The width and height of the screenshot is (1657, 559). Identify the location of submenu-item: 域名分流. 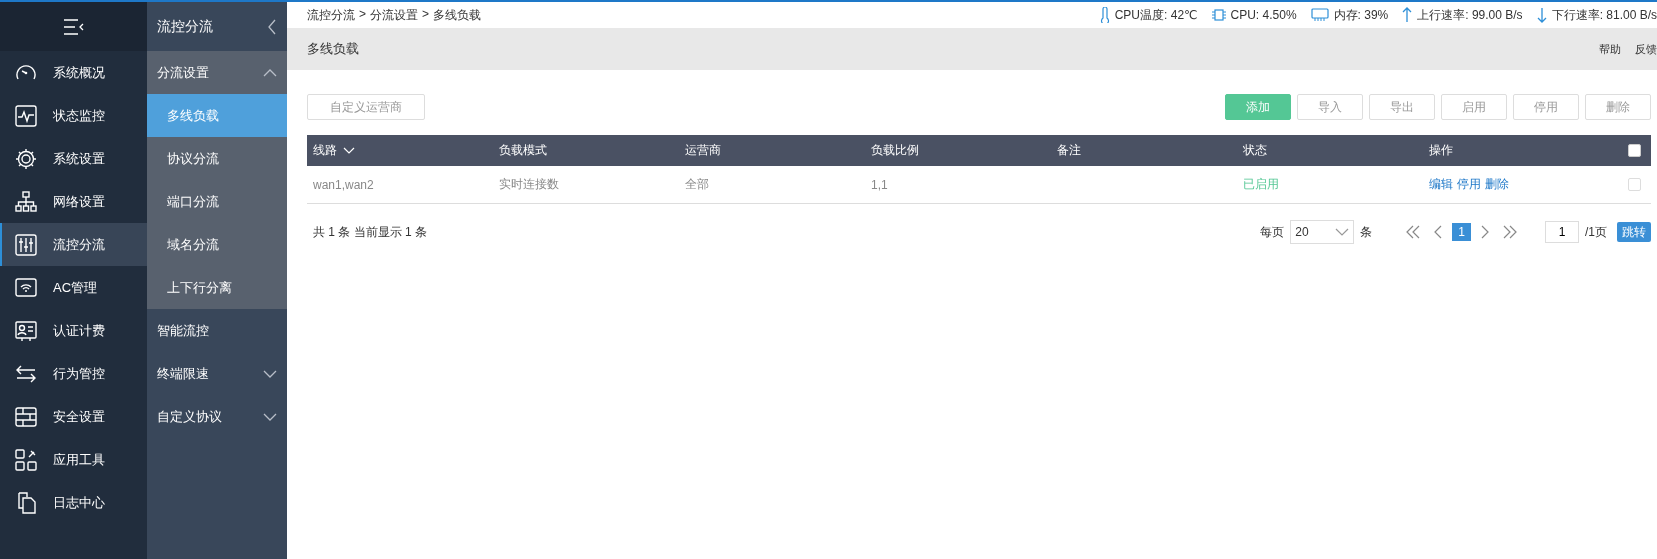
(217, 244).